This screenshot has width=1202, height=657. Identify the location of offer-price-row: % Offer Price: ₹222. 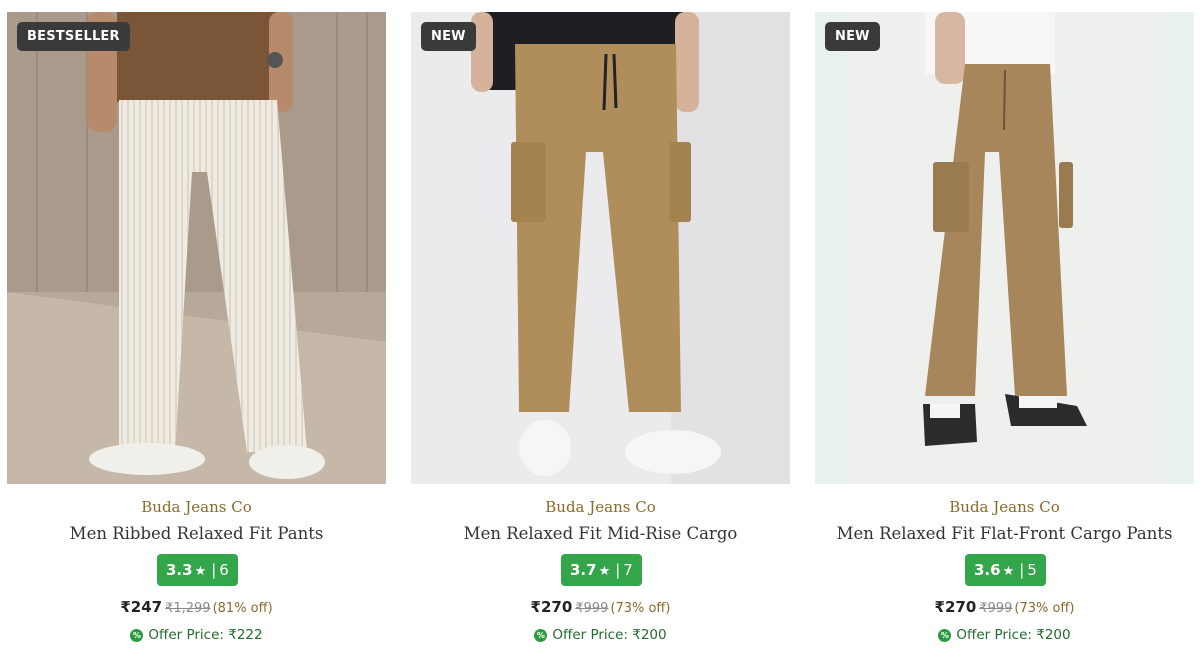
(196, 635).